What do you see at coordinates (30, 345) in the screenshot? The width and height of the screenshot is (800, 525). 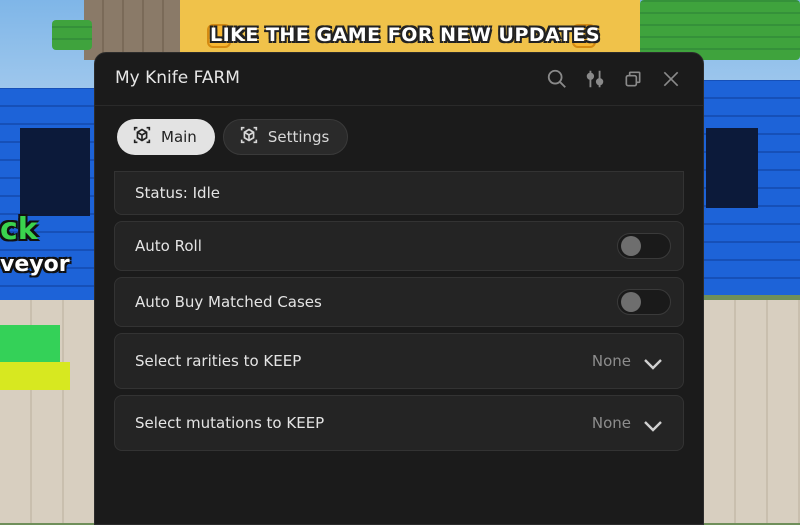 I see `green-block` at bounding box center [30, 345].